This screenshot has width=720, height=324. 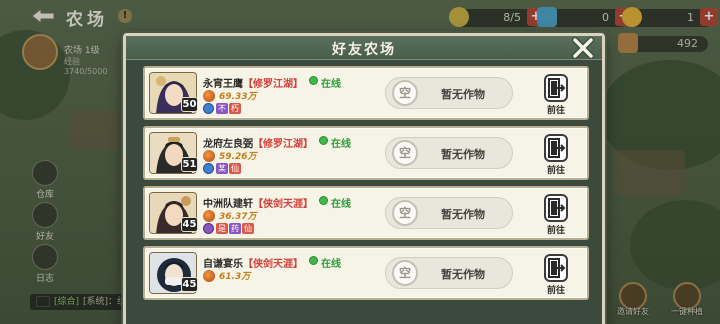 I want to click on friend-row: 51 龙府左良弼【修罗江湖】 在线 59.26万 某仙 空 暂无作物 前往, so click(x=366, y=153).